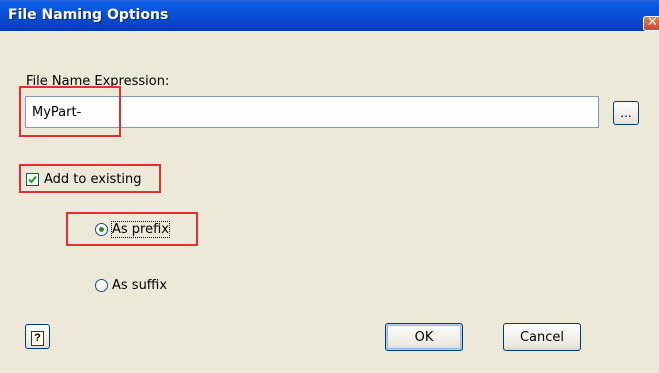 The width and height of the screenshot is (659, 373). Describe the element at coordinates (98, 81) in the screenshot. I see `file-name-expression-label: File Name Expression:` at that location.